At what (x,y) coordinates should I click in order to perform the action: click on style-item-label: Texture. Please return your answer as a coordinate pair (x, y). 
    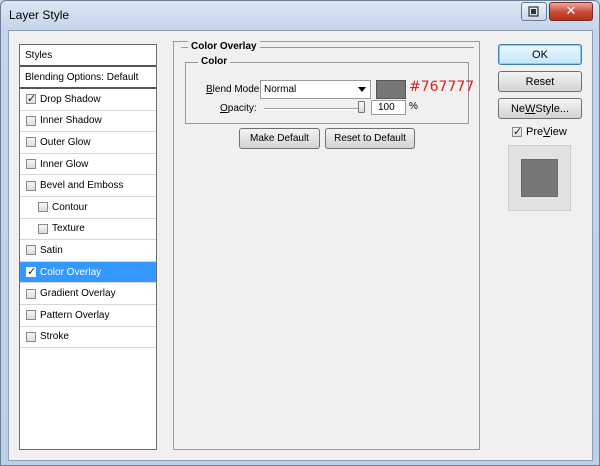
    Looking at the image, I should click on (68, 229).